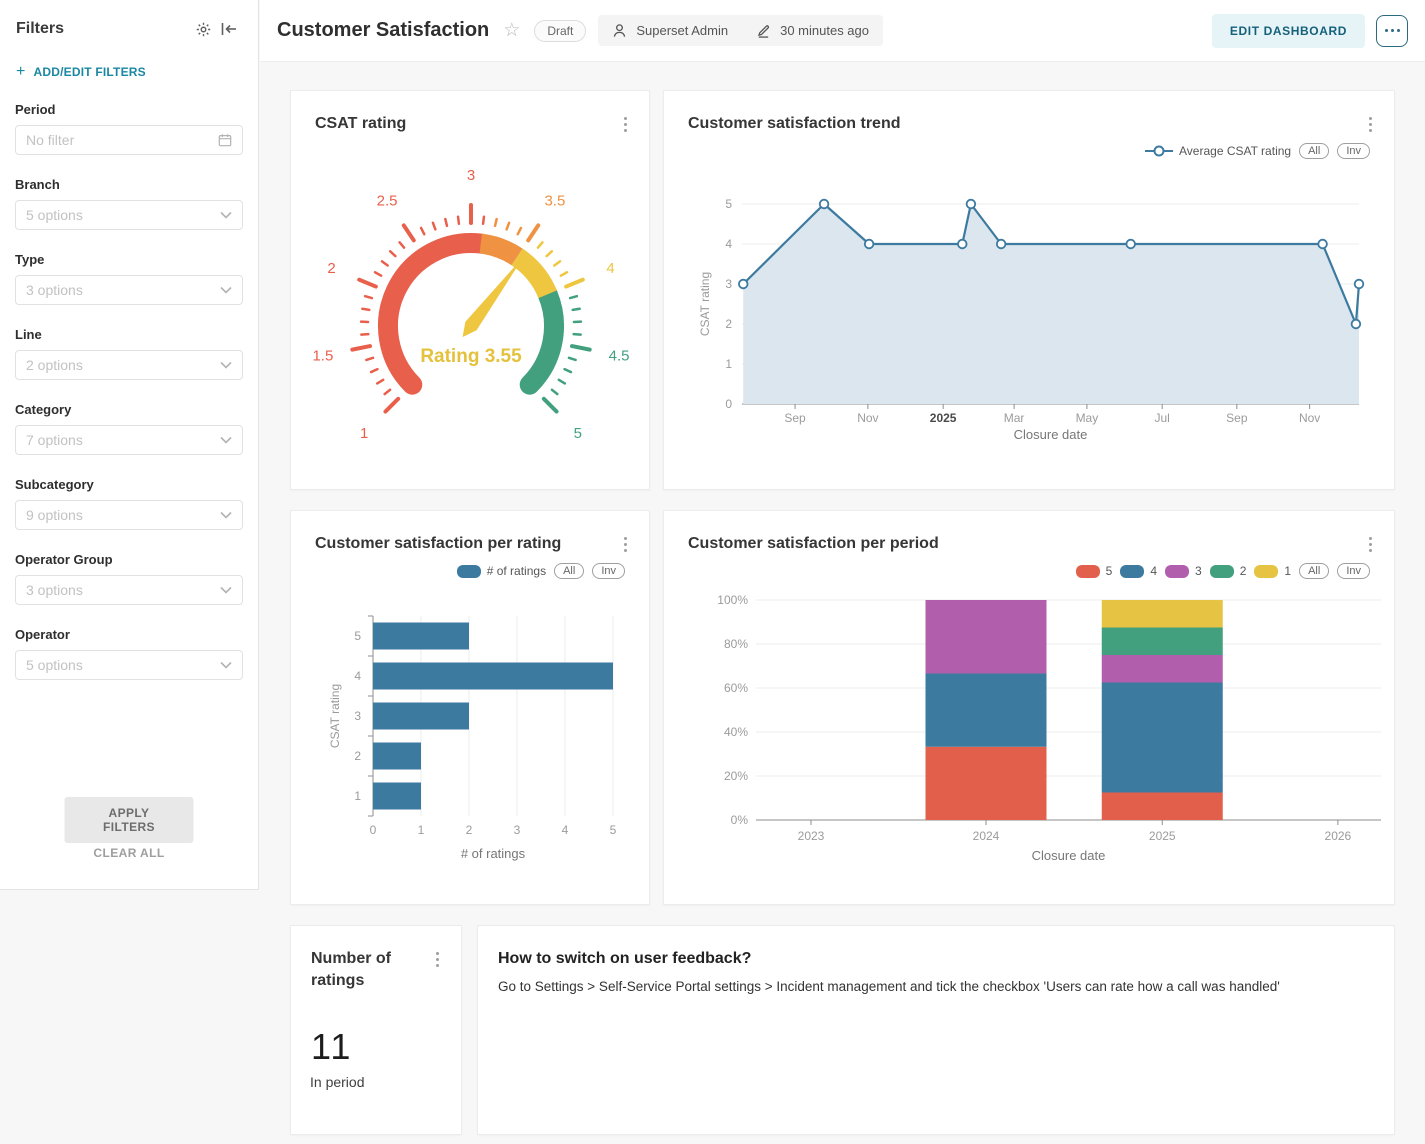  Describe the element at coordinates (1093, 571) in the screenshot. I see `legend-item-rating-5: 5` at that location.